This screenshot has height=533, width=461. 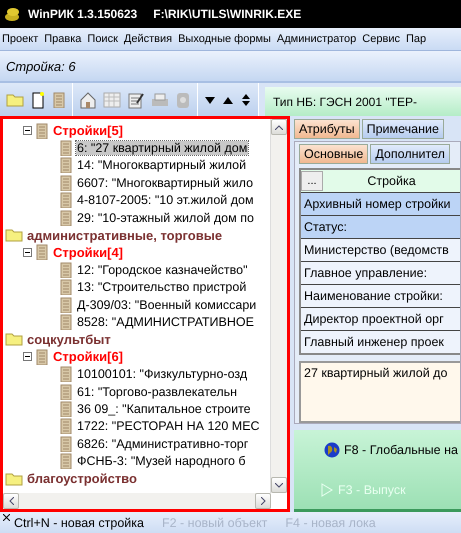 What do you see at coordinates (230, 67) in the screenshot?
I see `current-object-label: Стройка: 6` at bounding box center [230, 67].